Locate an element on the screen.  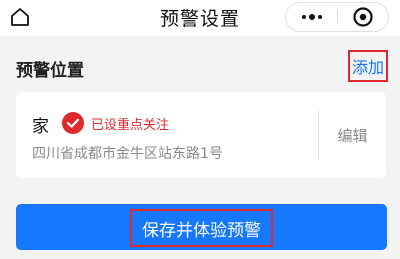
close-circle-icon is located at coordinates (363, 17).